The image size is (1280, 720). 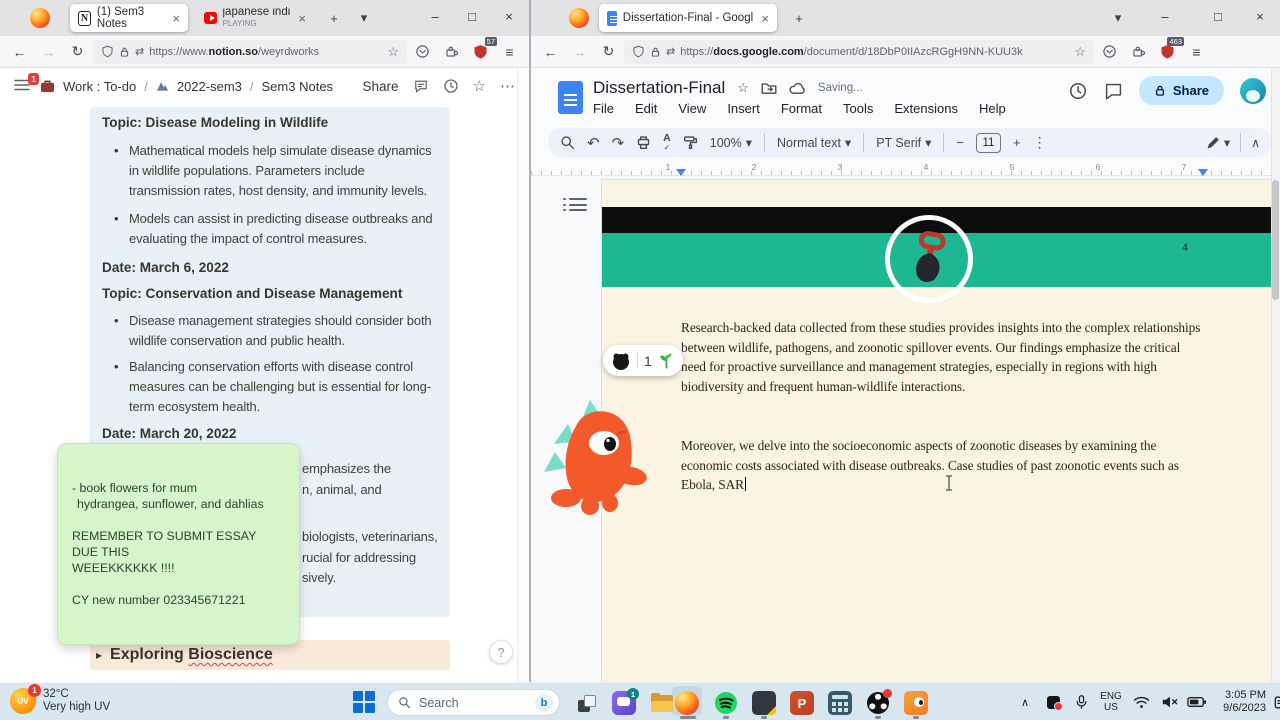 What do you see at coordinates (544, 702) in the screenshot?
I see `bing-chat-icon: b` at bounding box center [544, 702].